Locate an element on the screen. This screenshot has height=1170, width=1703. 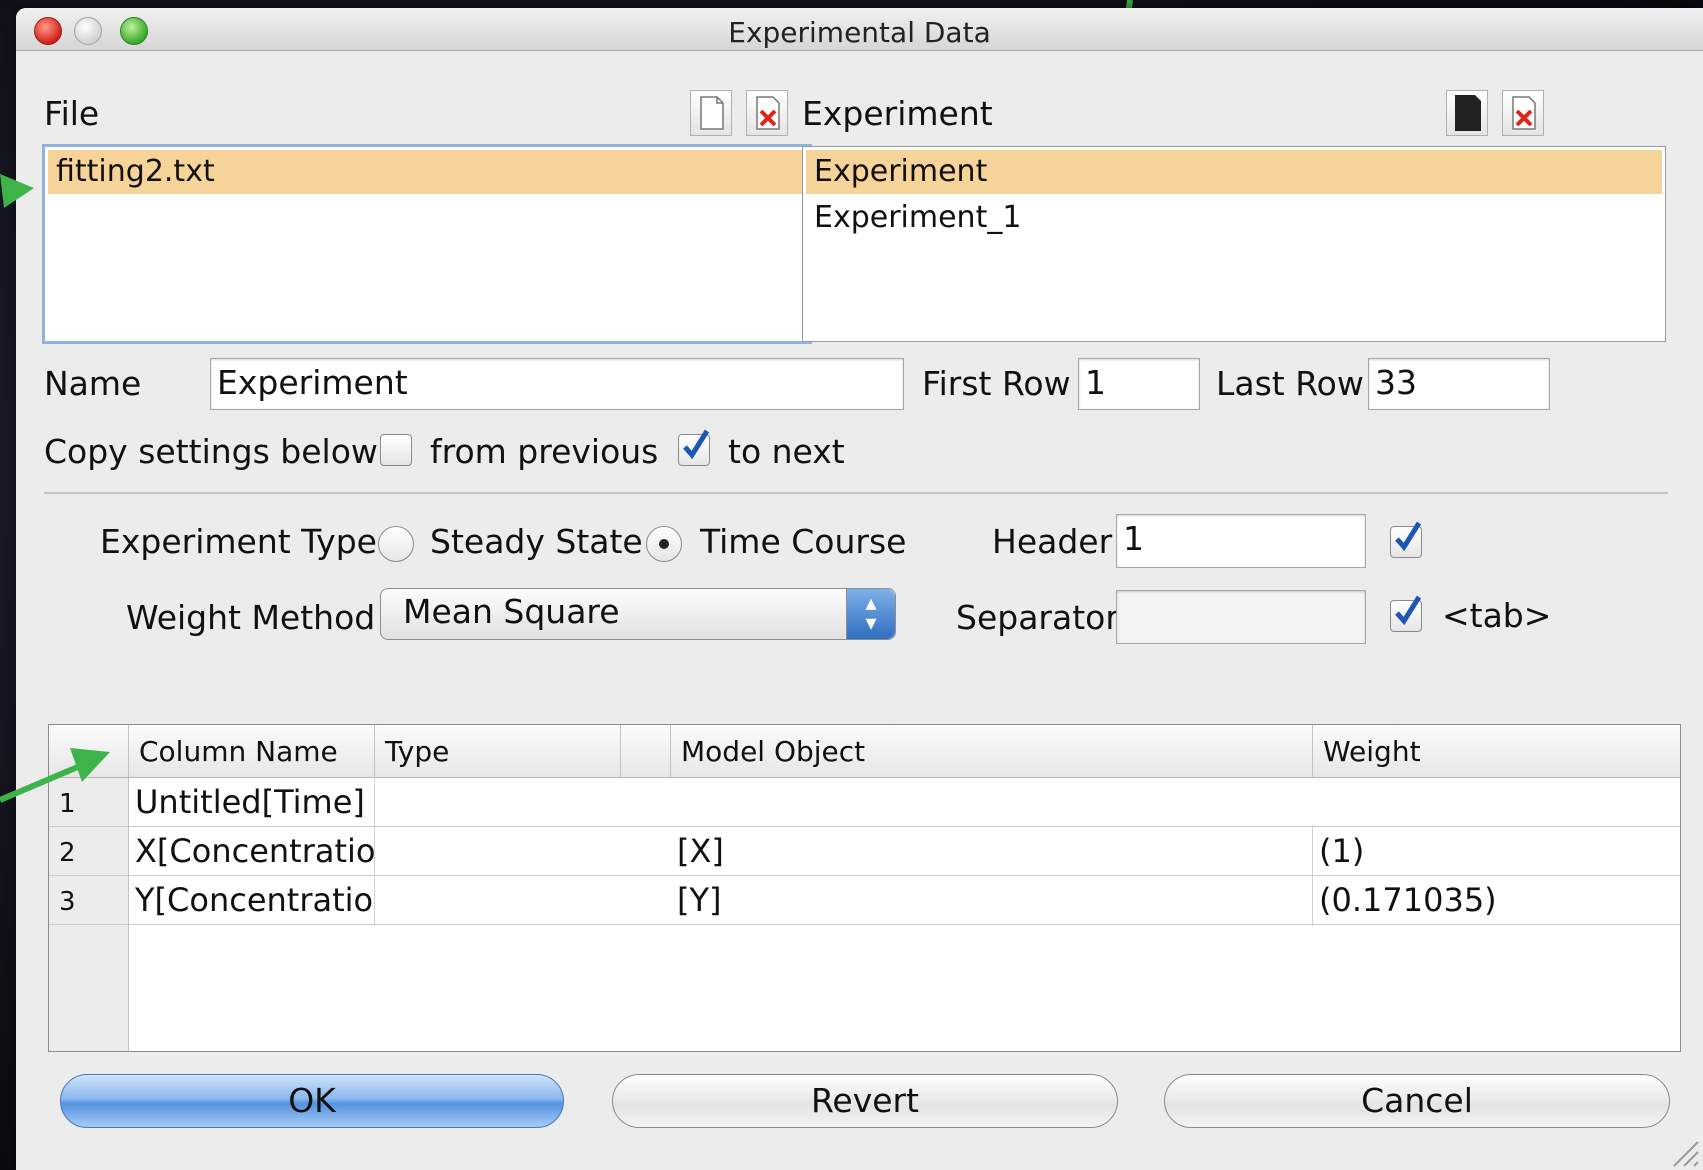
new-file-button is located at coordinates (711, 113).